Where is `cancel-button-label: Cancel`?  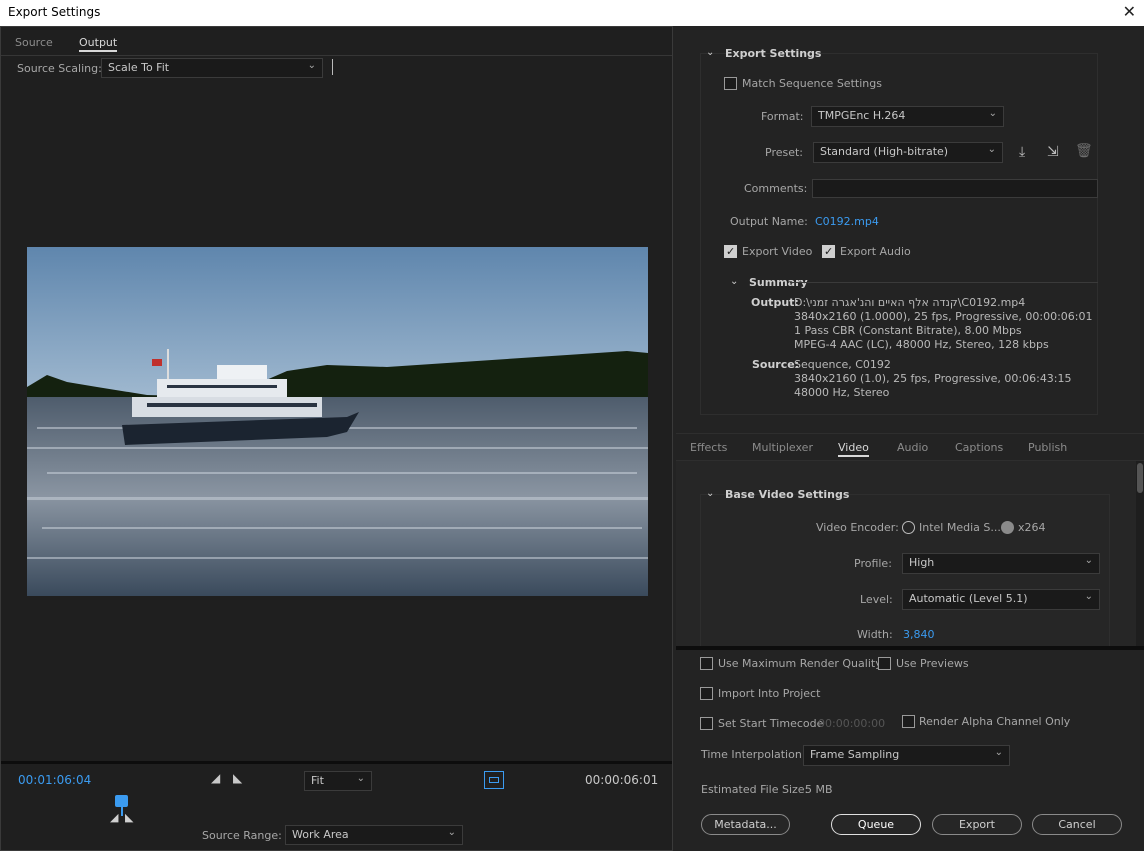
cancel-button-label: Cancel is located at coordinates (1076, 824).